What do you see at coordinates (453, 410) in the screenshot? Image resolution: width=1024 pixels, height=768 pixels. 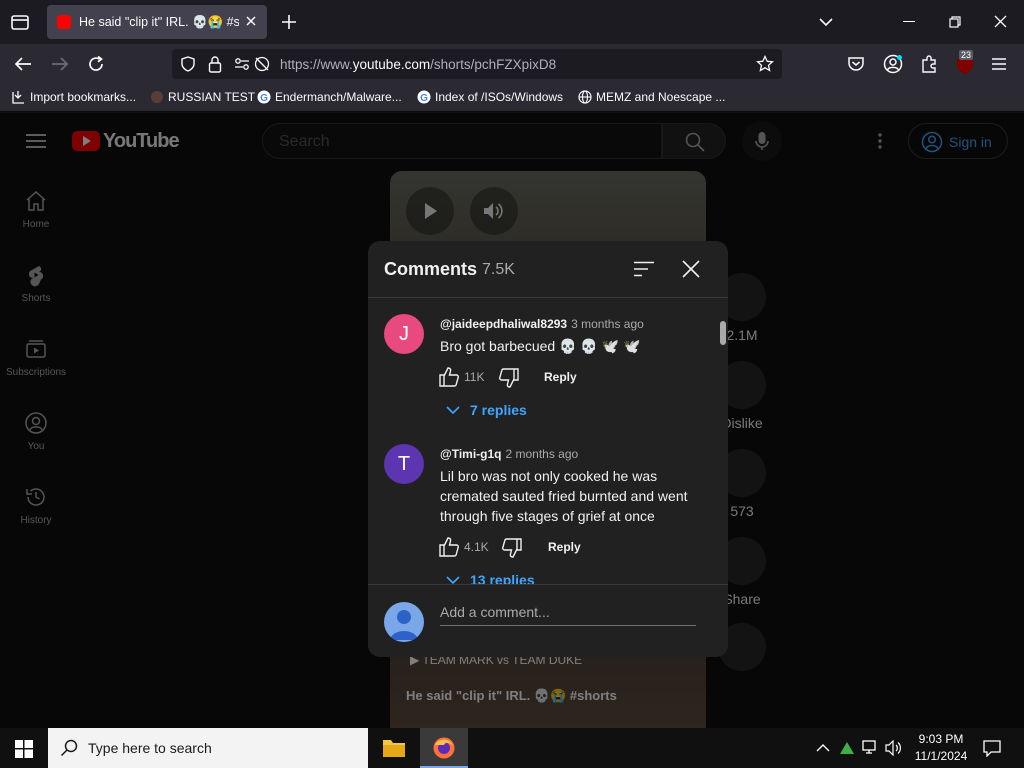 I see `chevron-down-icon` at bounding box center [453, 410].